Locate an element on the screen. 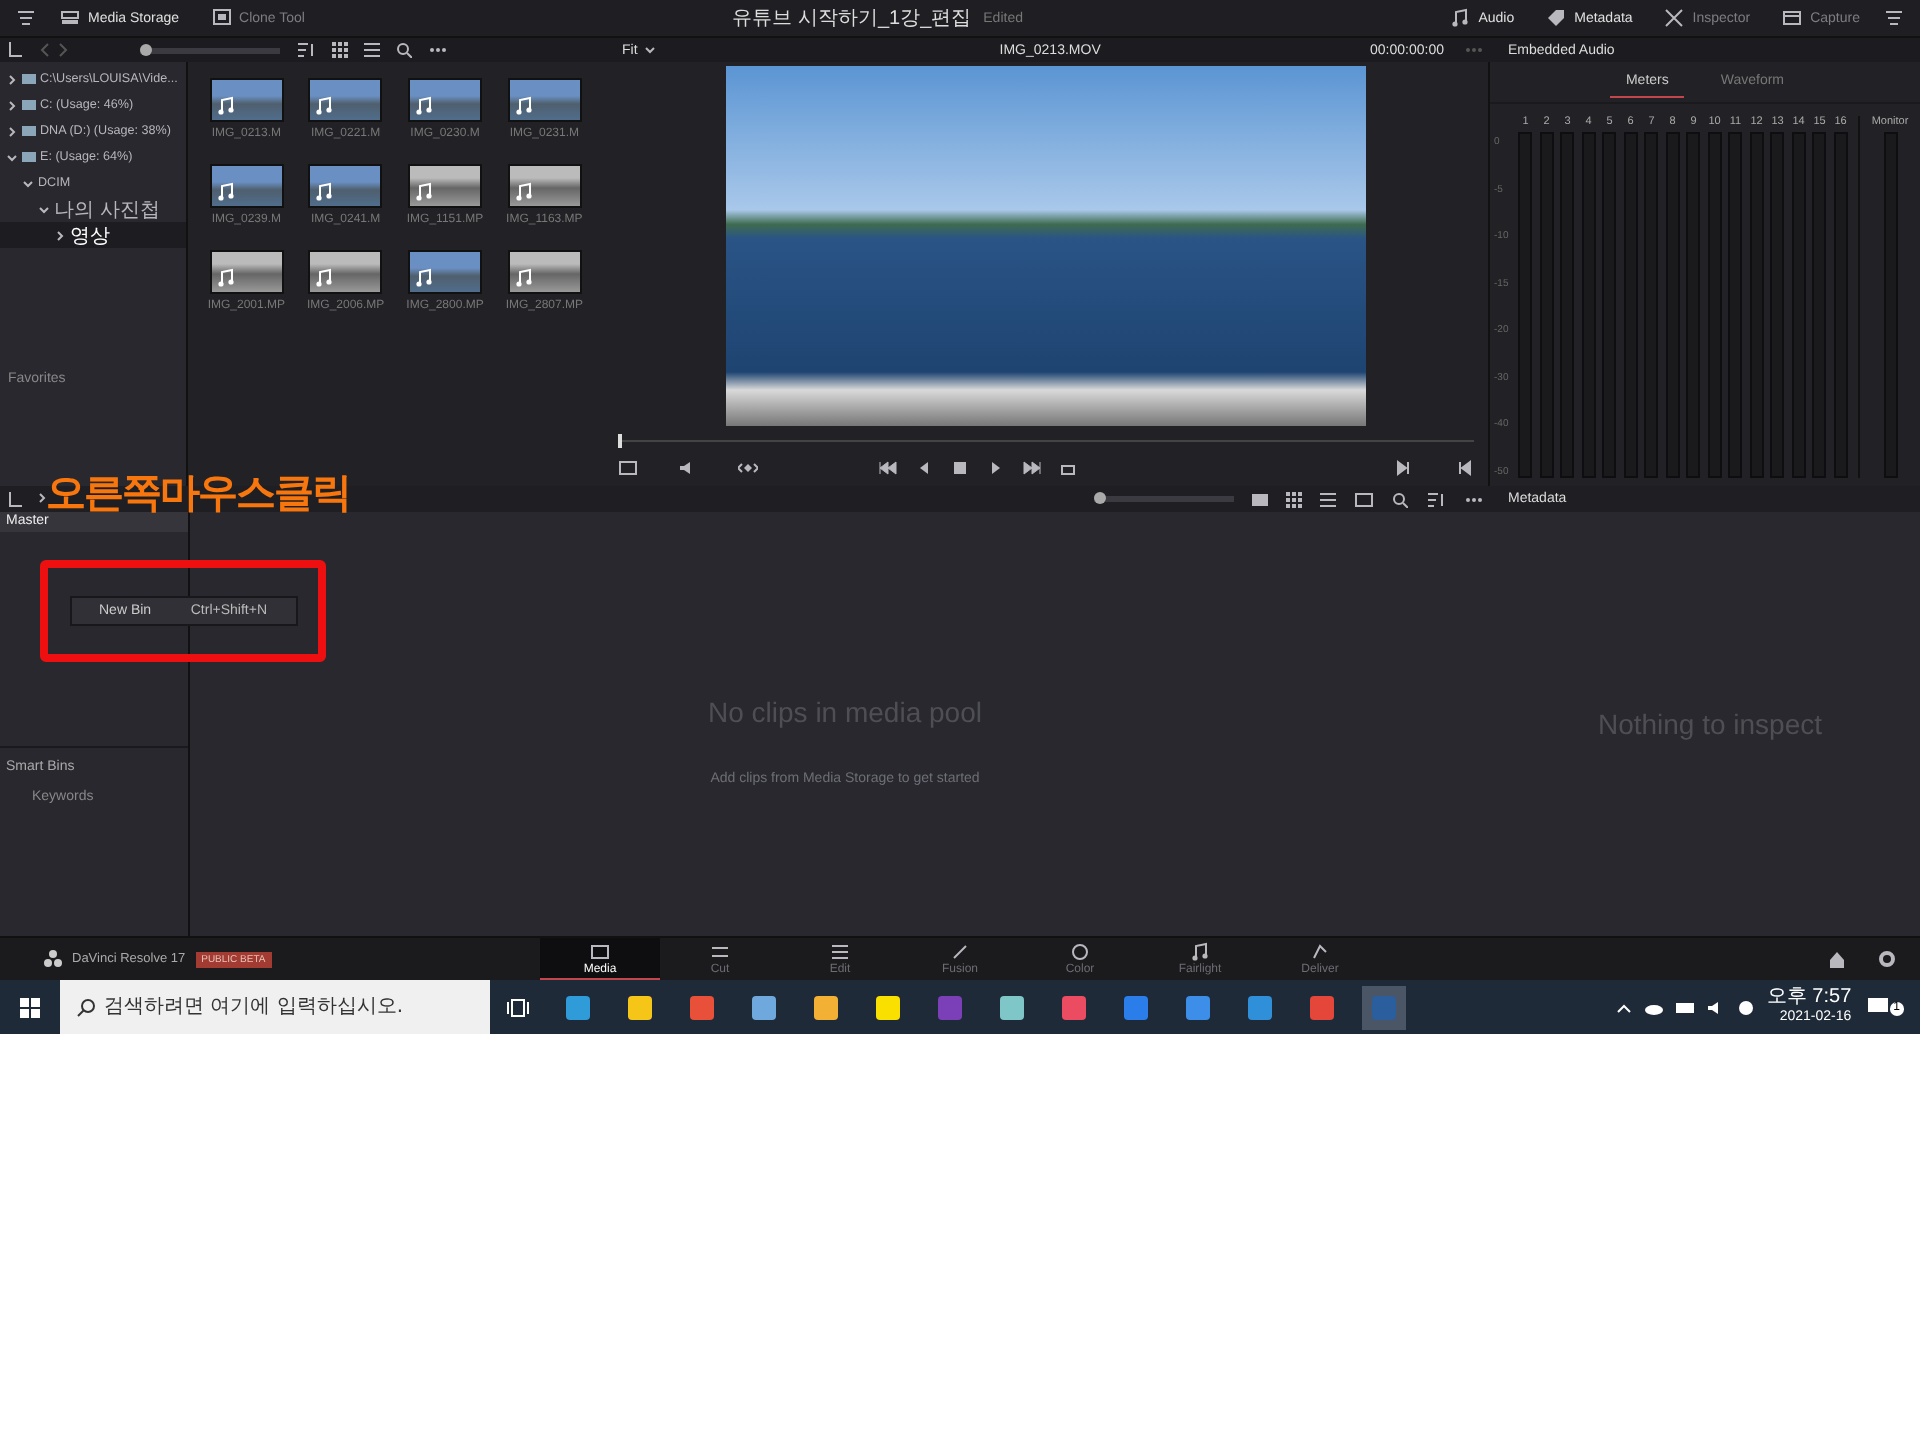 The height and width of the screenshot is (1440, 1920). folder-tree-item: 영상 is located at coordinates (93, 235).